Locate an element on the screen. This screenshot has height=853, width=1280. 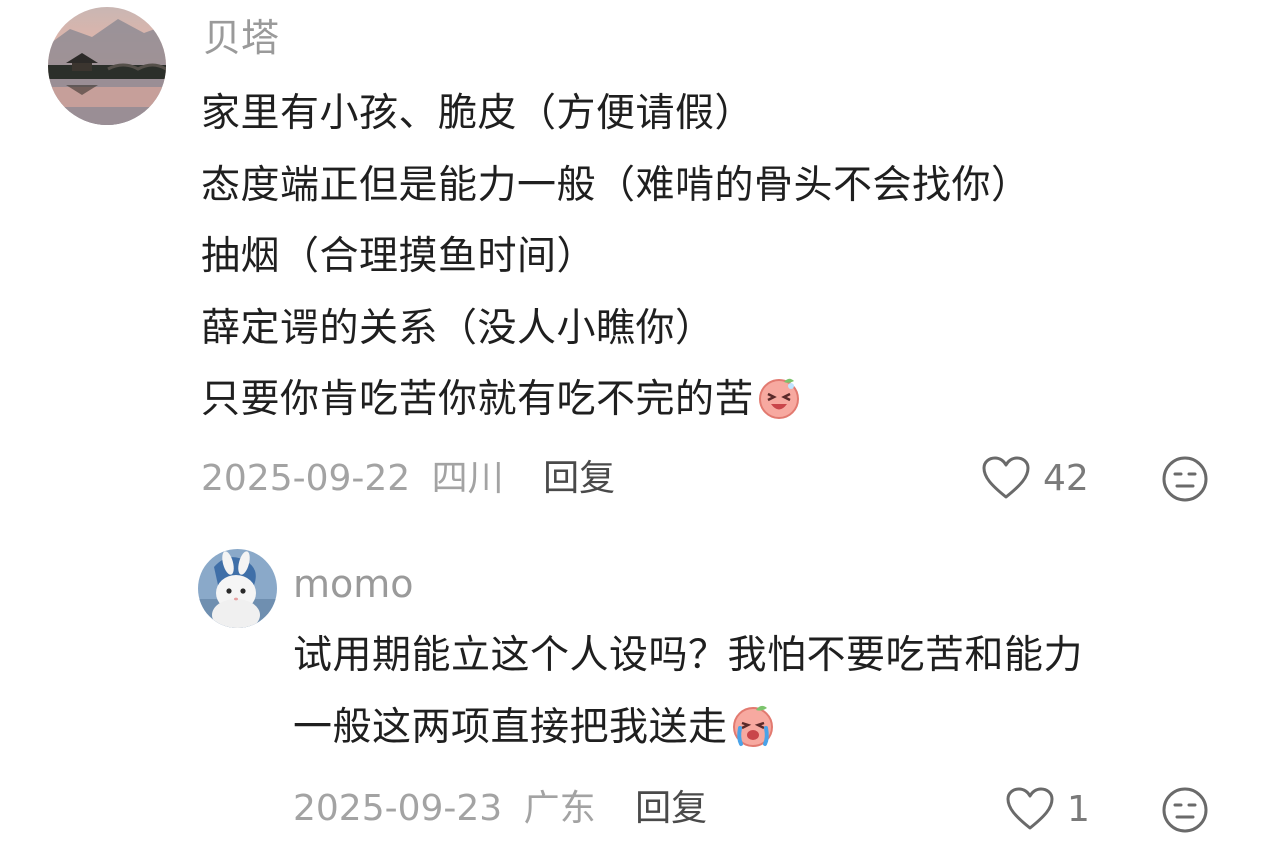
username: 贝塔 is located at coordinates (241, 38).